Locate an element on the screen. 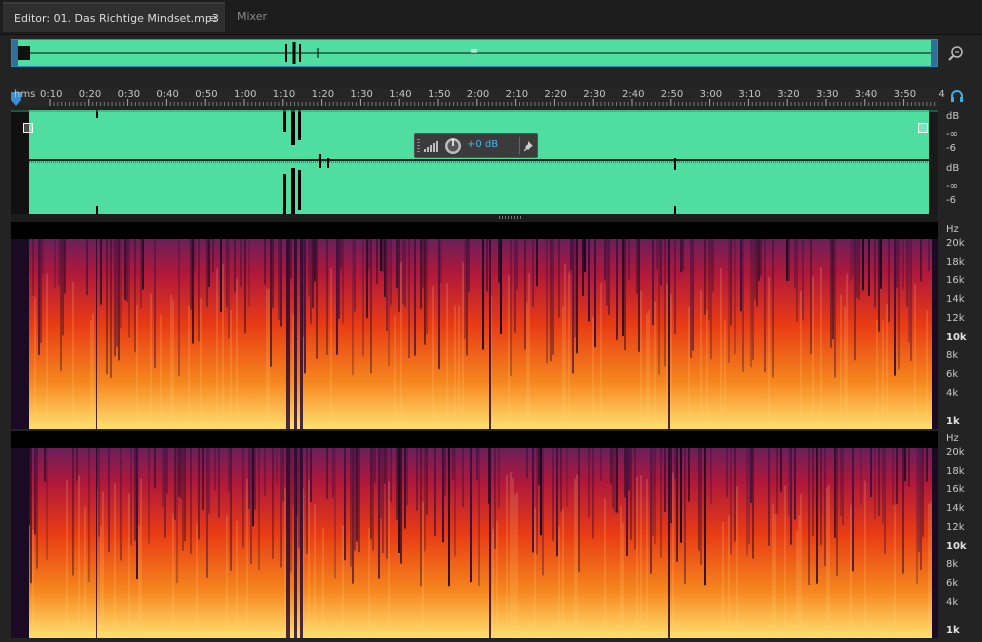  pin-icon is located at coordinates (529, 146).